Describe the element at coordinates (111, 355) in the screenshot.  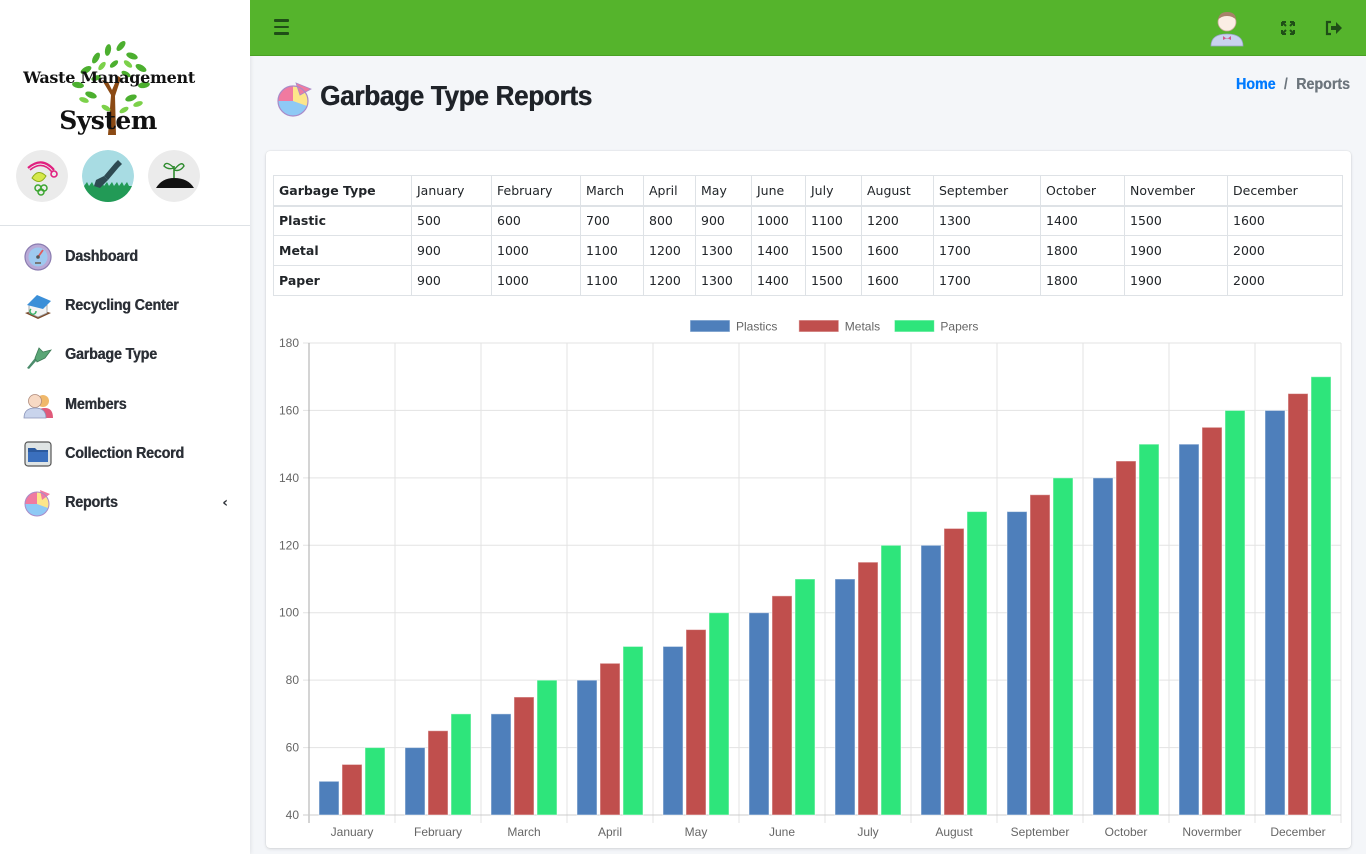
I see `sidebar-item-label: Garbage Type` at that location.